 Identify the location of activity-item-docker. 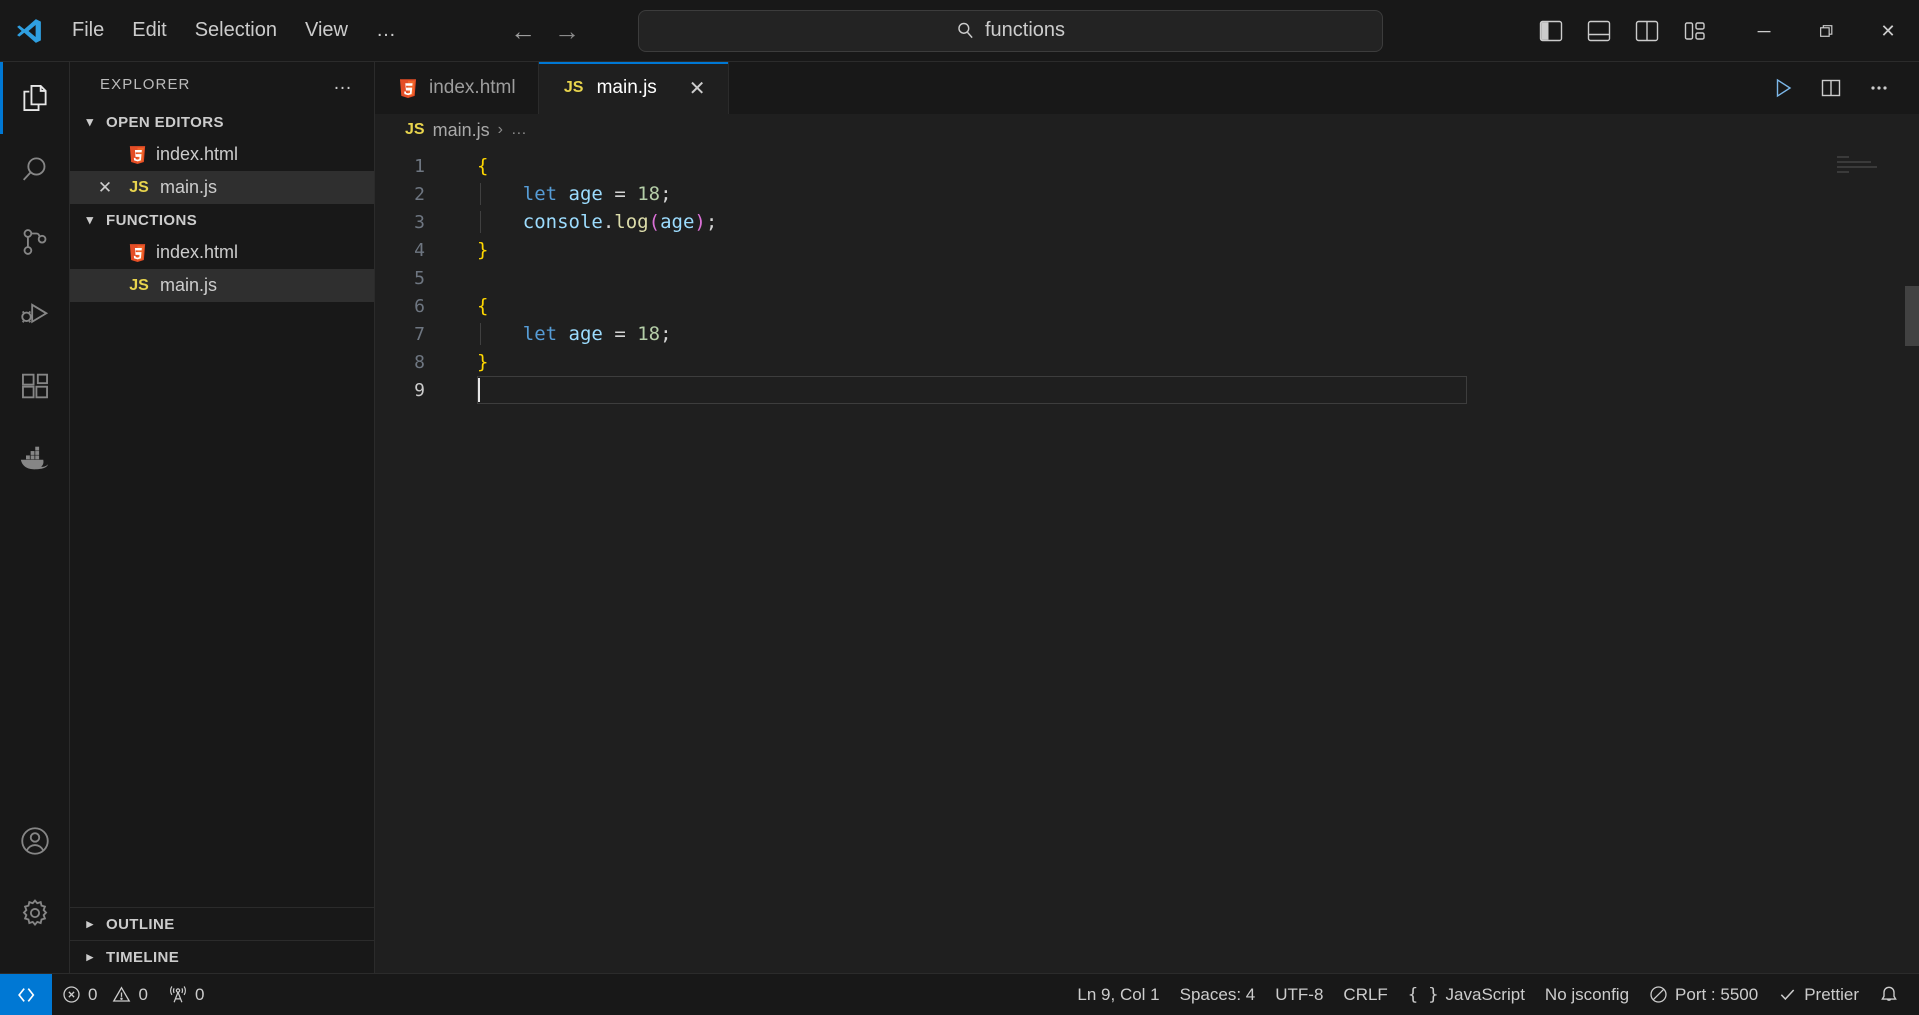
(35, 458).